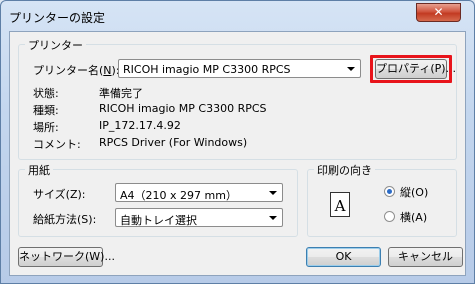  What do you see at coordinates (76, 70) in the screenshot?
I see `printer-name-label: プリンター名(N):` at bounding box center [76, 70].